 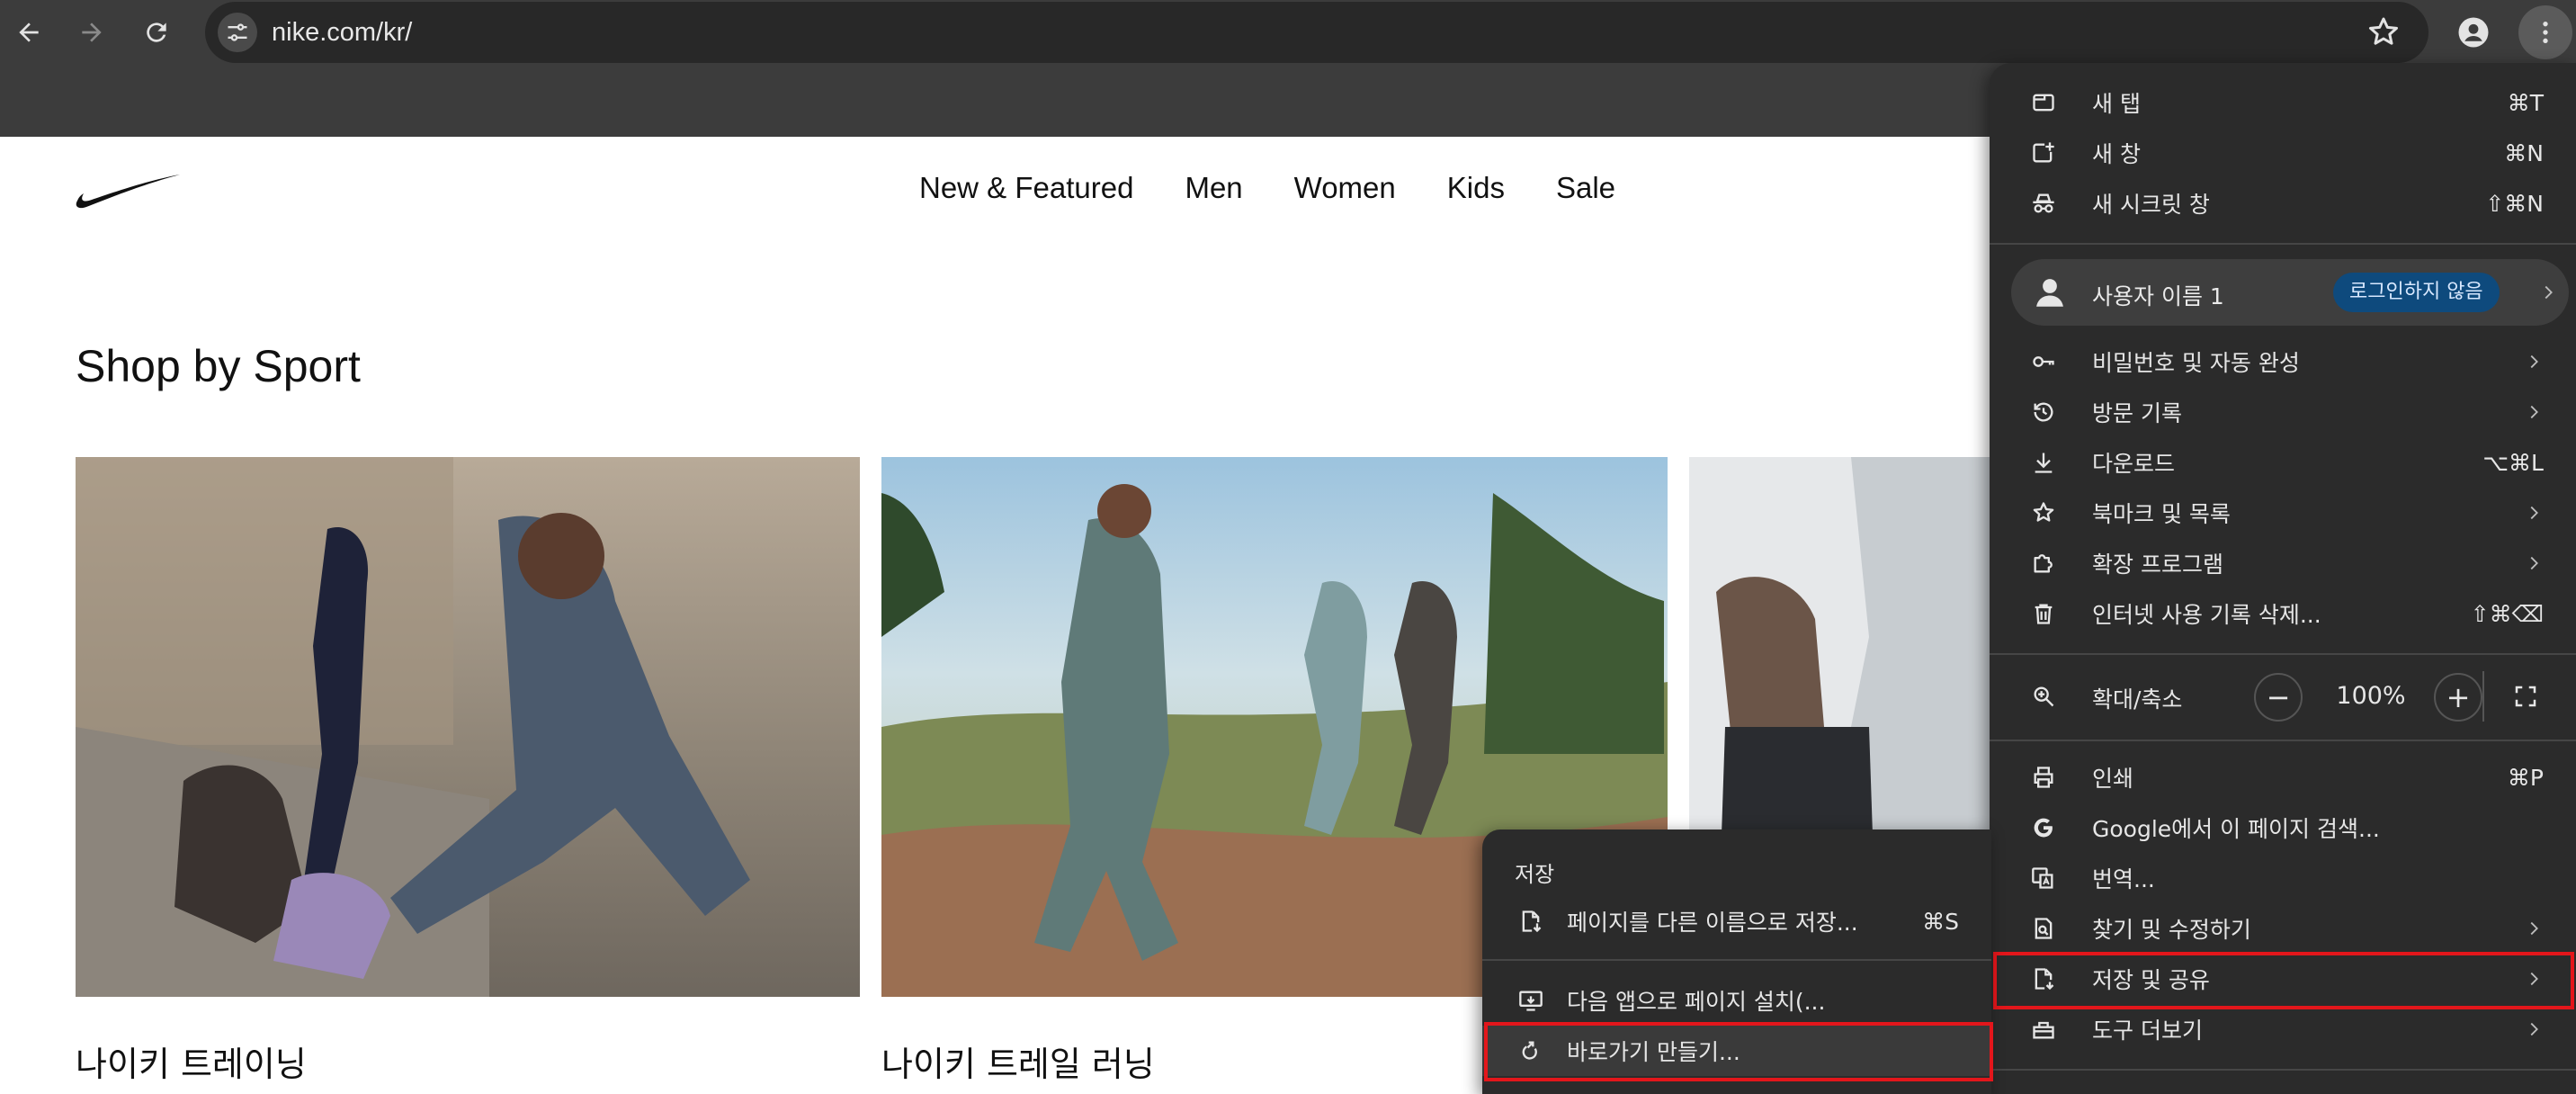 I want to click on menu-item-bookmarks: 북마크 및 목록, so click(x=2283, y=513).